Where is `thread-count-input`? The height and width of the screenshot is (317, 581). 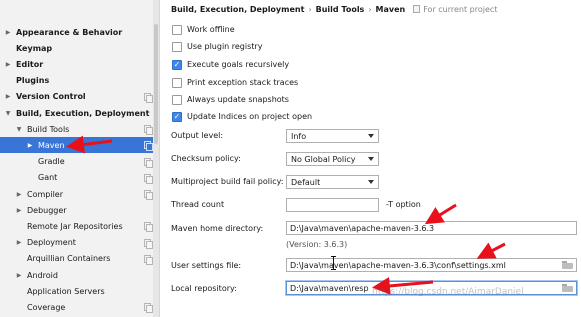
thread-count-input is located at coordinates (332, 205).